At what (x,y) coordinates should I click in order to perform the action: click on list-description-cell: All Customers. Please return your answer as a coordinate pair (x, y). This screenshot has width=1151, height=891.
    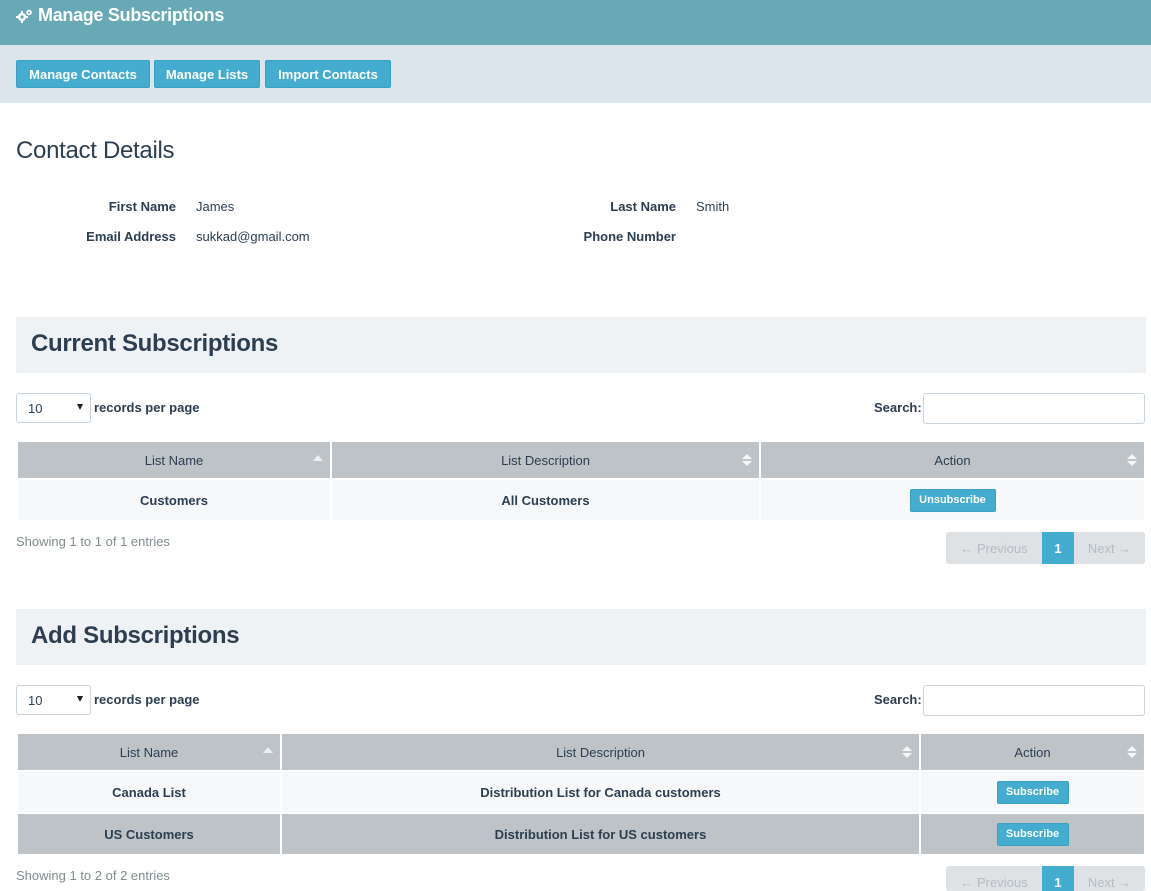
    Looking at the image, I should click on (545, 500).